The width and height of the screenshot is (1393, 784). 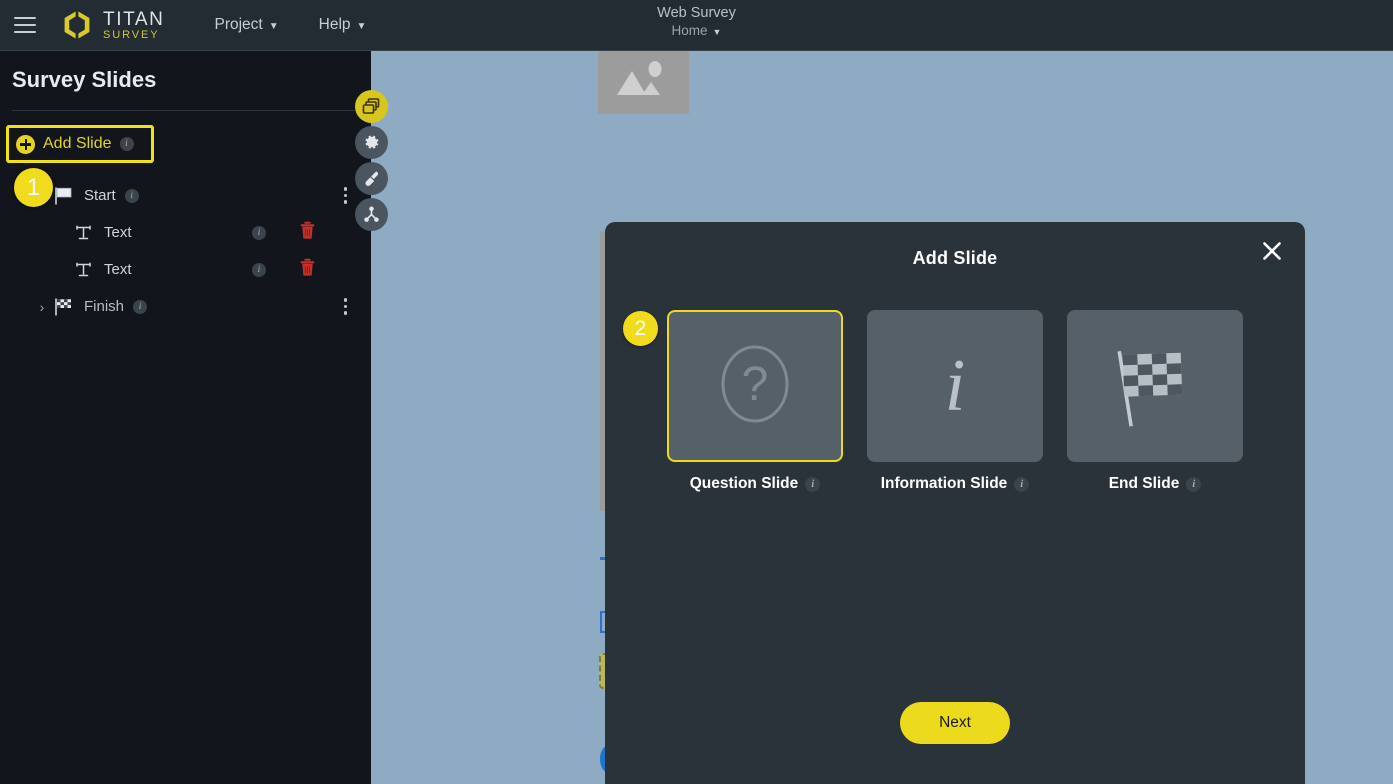 What do you see at coordinates (25, 144) in the screenshot?
I see `plus-circle-icon` at bounding box center [25, 144].